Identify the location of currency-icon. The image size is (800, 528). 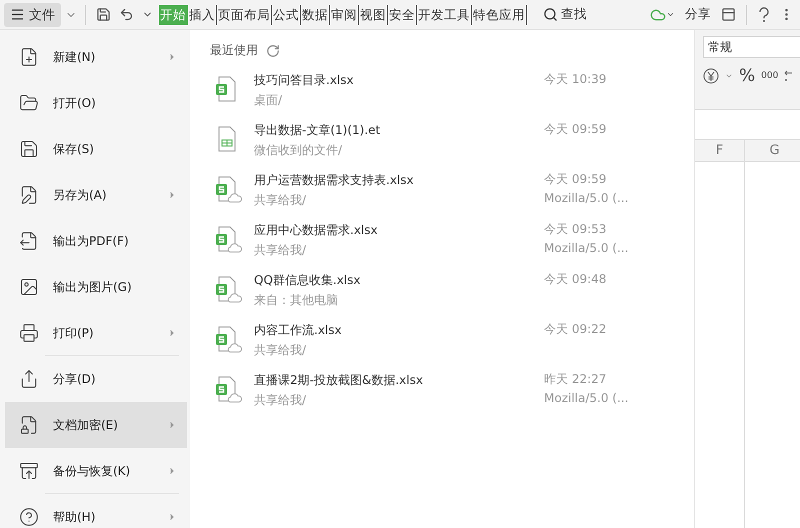
(711, 76).